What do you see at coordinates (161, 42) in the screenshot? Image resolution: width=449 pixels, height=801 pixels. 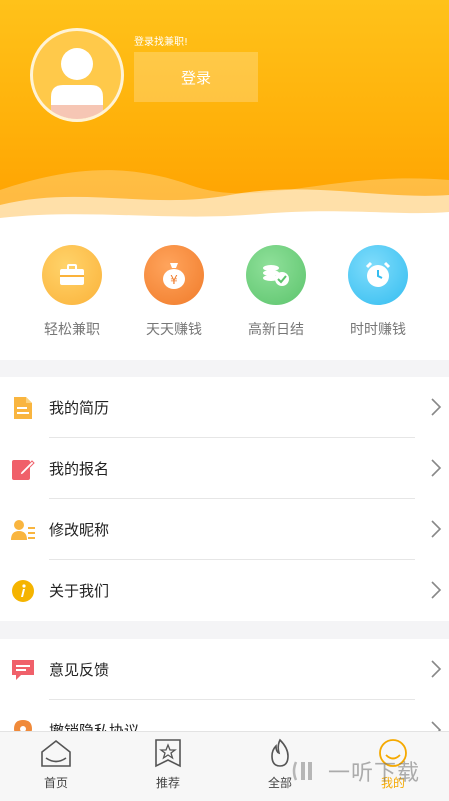 I see `login-hint: 登录找兼职!` at bounding box center [161, 42].